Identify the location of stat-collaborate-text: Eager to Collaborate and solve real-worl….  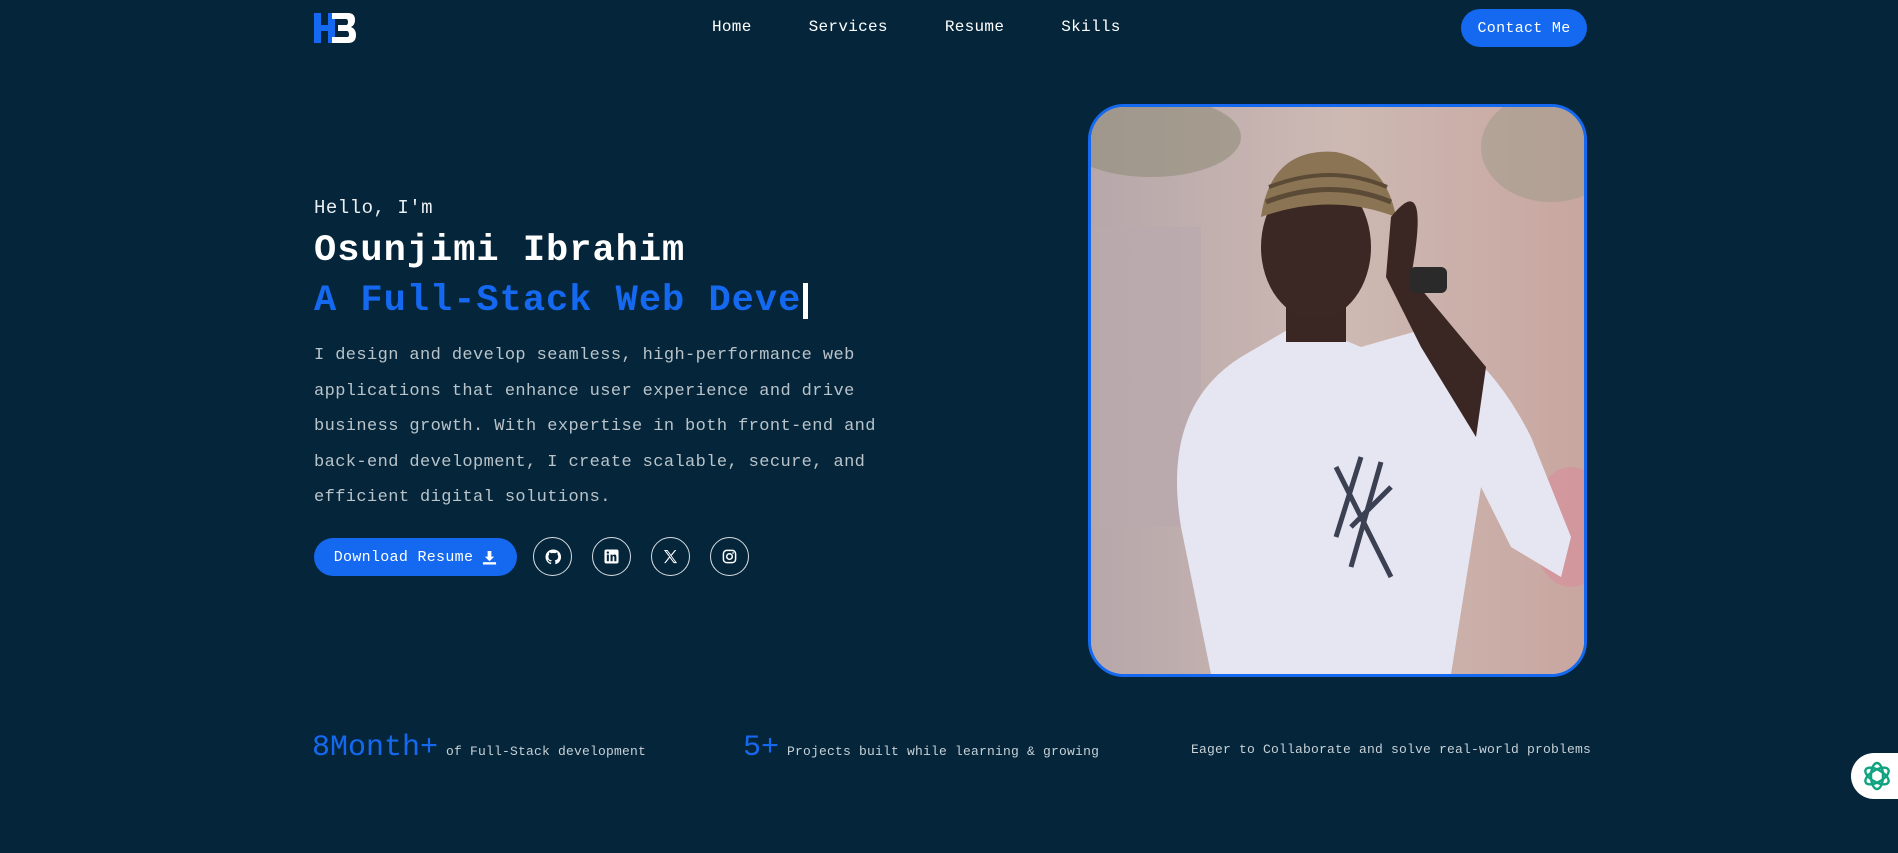
(1391, 749).